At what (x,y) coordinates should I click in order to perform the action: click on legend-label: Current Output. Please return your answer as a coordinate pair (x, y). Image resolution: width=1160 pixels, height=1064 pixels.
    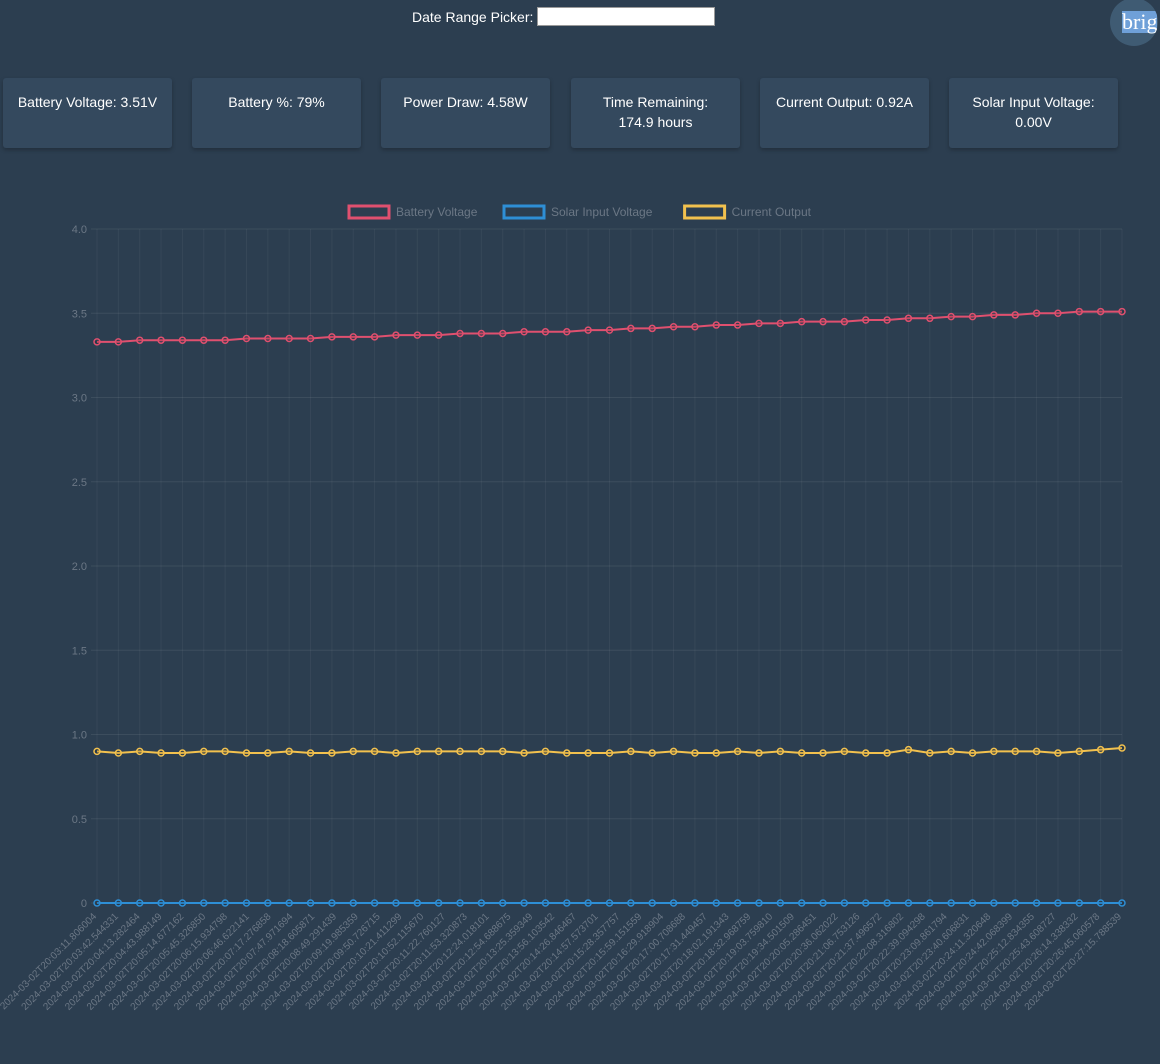
    Looking at the image, I should click on (772, 212).